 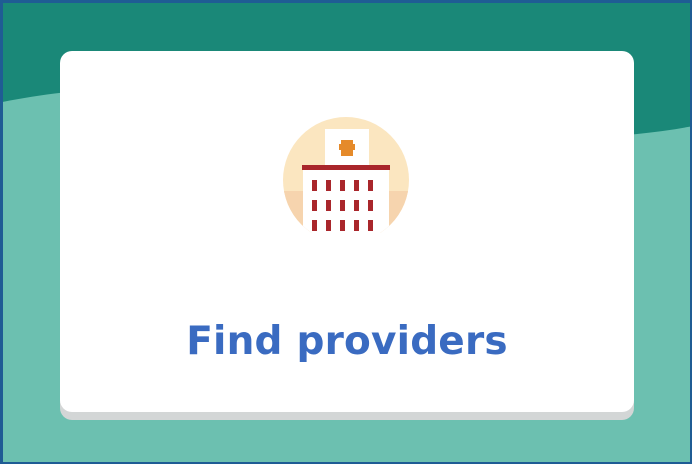 I want to click on find-providers-label: Find providers, so click(x=347, y=341).